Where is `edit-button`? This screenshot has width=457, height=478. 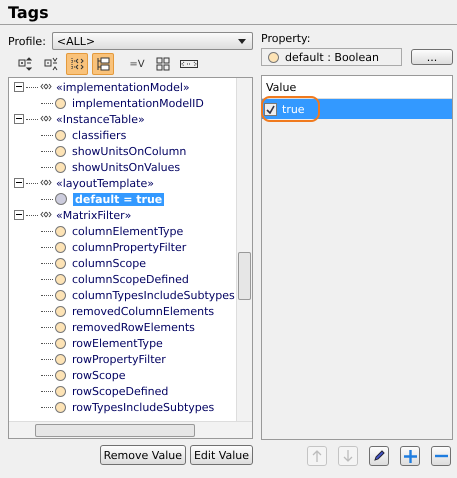 edit-button is located at coordinates (379, 456).